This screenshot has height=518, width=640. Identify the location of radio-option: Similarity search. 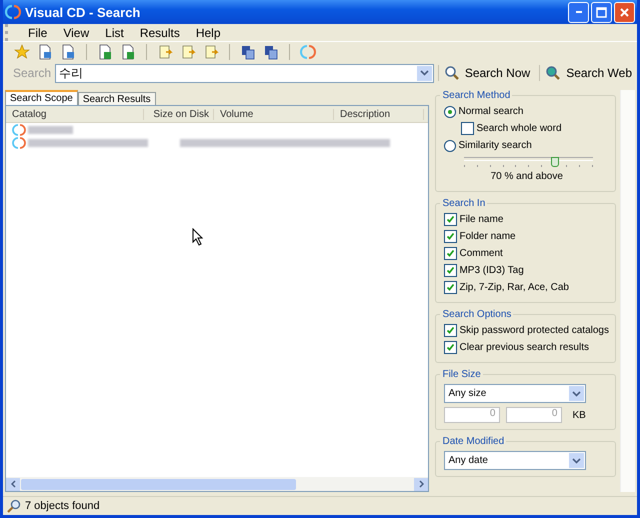
(526, 145).